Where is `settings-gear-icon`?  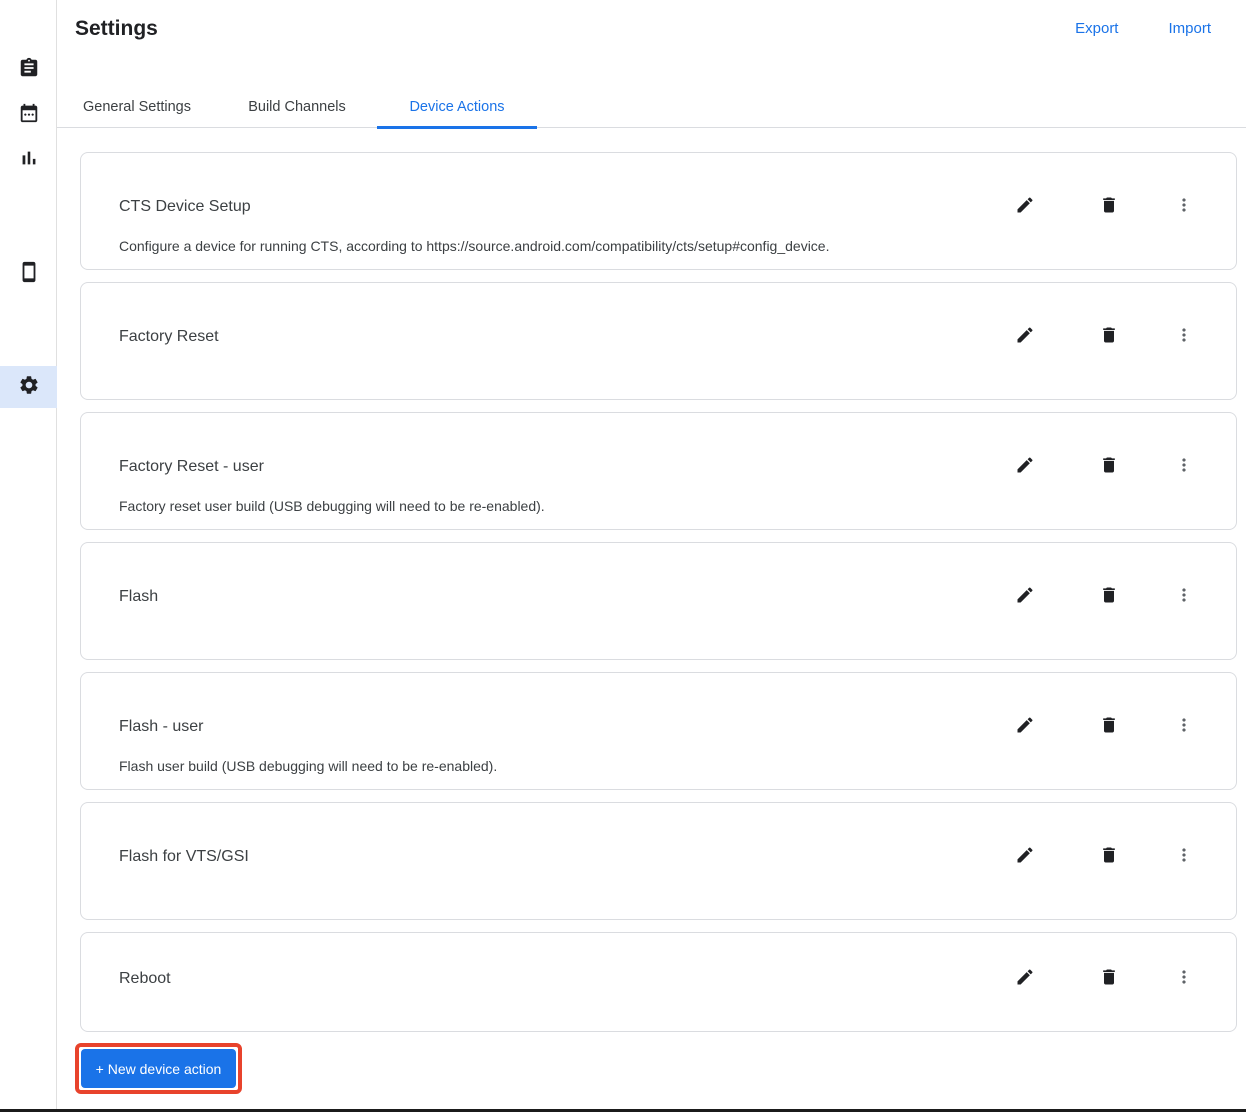
settings-gear-icon is located at coordinates (29, 387).